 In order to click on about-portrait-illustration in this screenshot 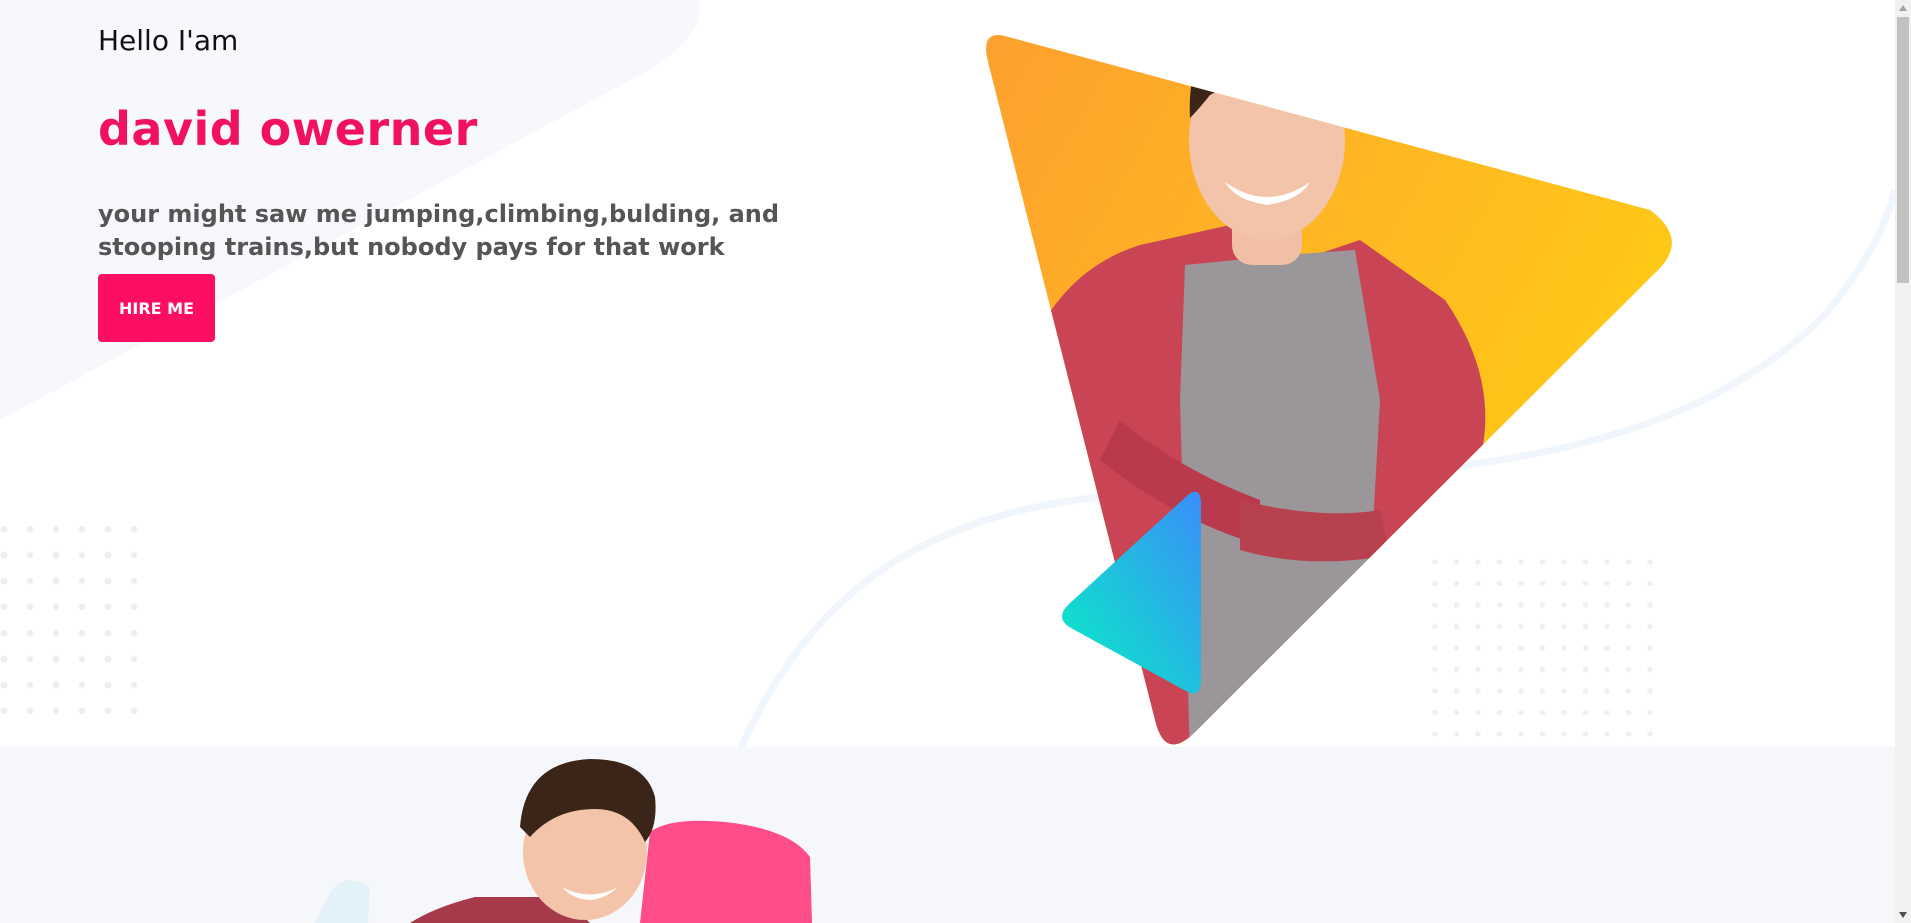, I will do `click(563, 841)`.